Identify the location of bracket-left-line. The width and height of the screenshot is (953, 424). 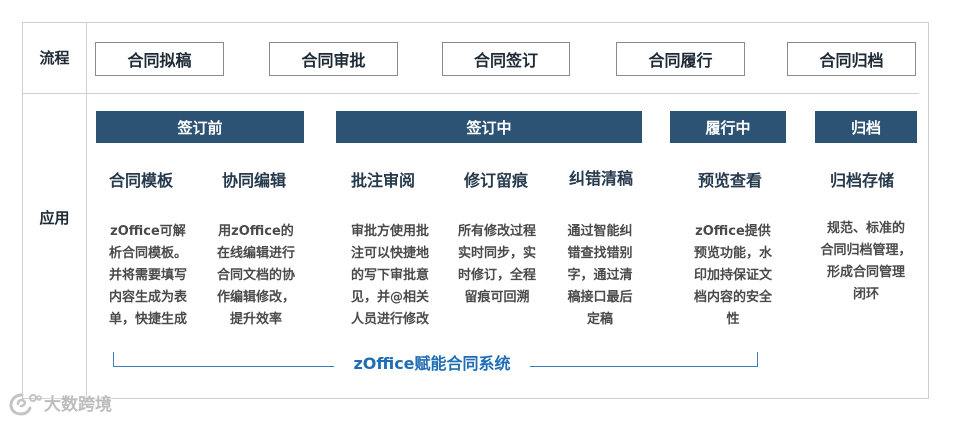
(223, 366).